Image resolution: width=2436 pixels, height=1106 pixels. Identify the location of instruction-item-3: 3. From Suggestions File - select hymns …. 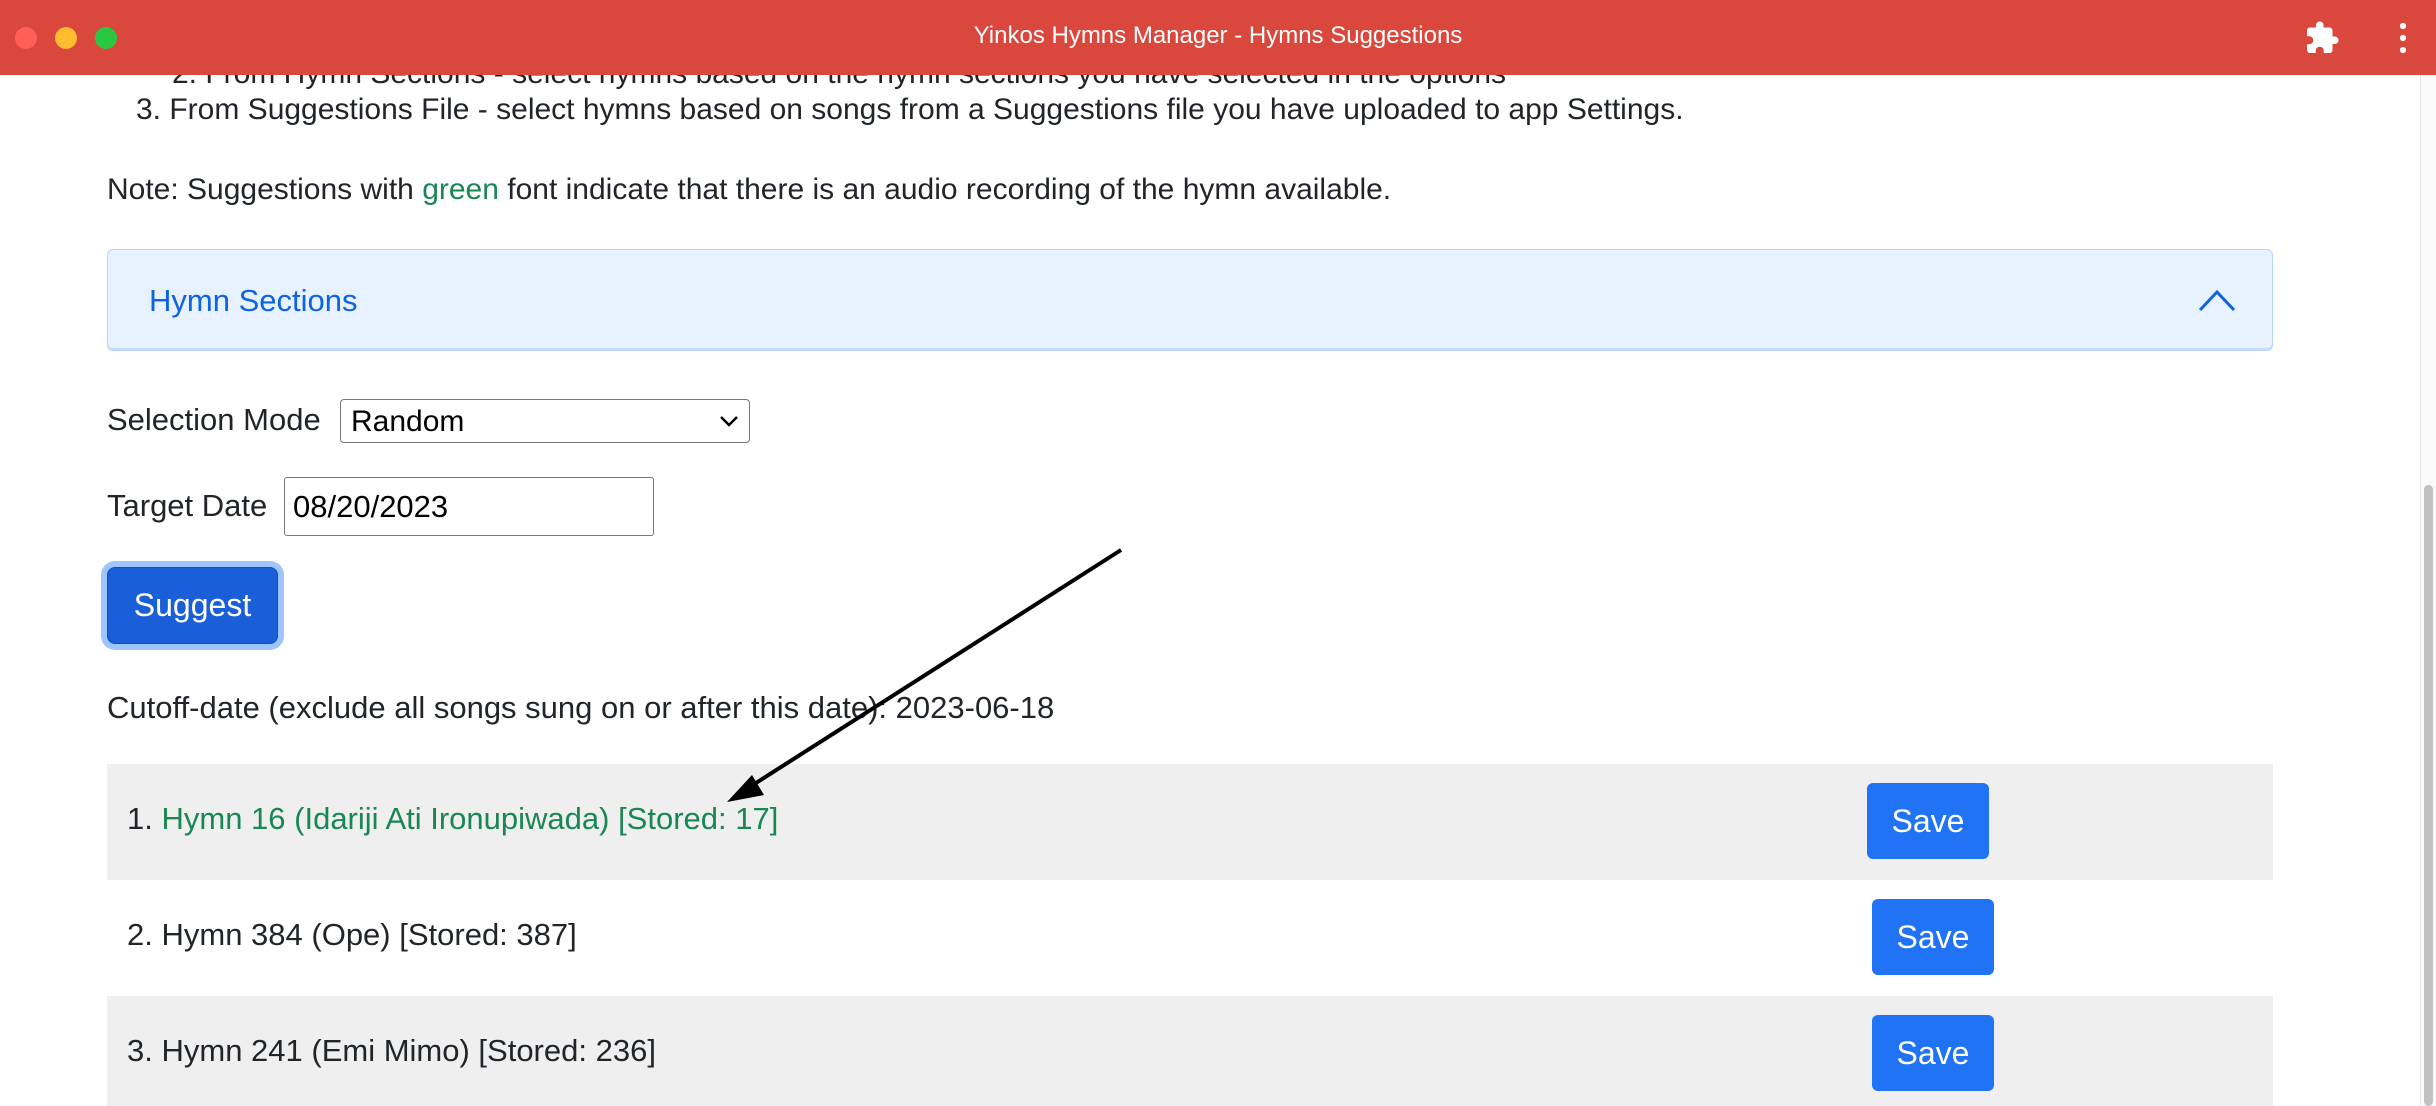
(910, 109).